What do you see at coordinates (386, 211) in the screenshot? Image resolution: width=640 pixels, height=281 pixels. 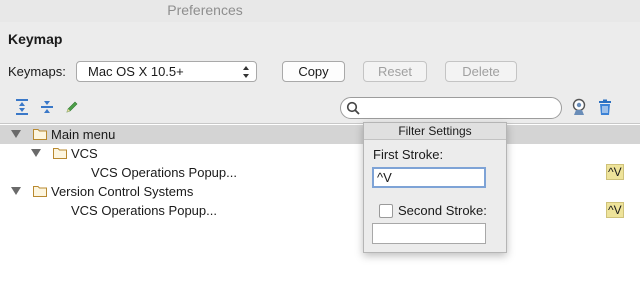 I see `second-stroke-checkbox` at bounding box center [386, 211].